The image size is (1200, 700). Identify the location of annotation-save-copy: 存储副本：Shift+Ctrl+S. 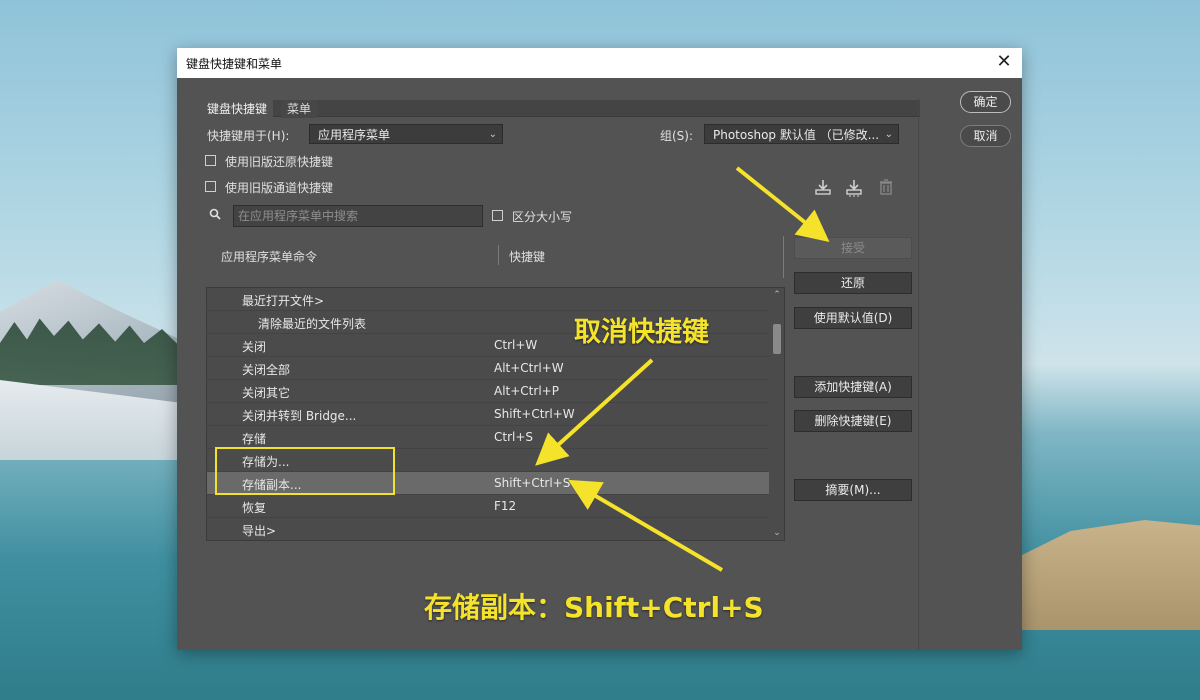
(594, 607).